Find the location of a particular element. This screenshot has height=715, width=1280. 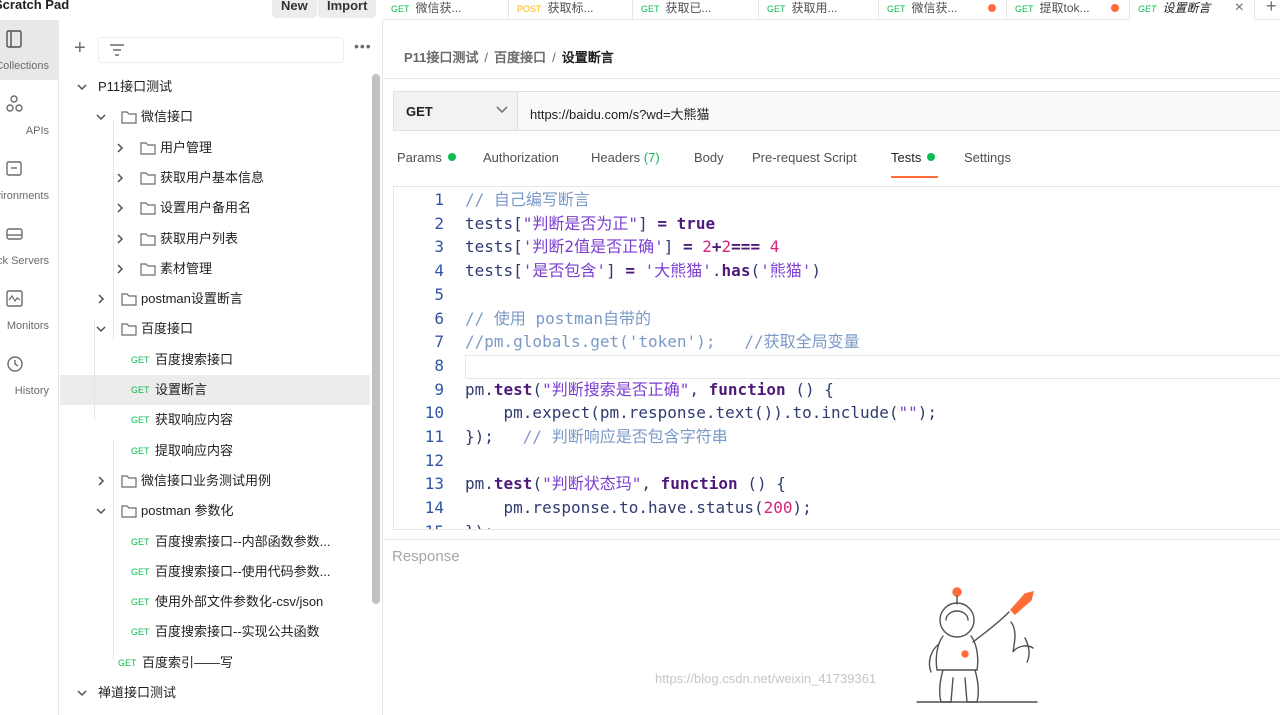

close-tab-icon: × is located at coordinates (1239, 8).